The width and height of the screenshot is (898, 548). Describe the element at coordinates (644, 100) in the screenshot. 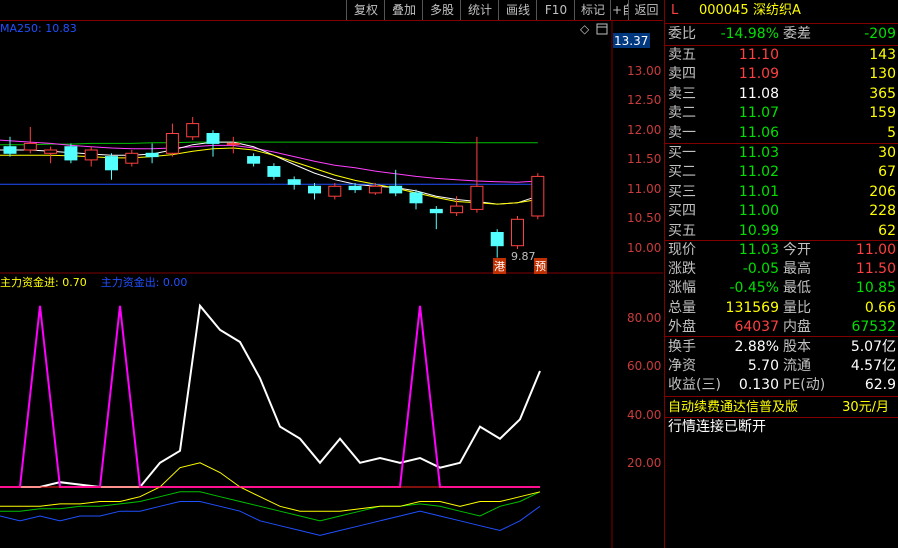

I see `price-tick: 12.50` at that location.